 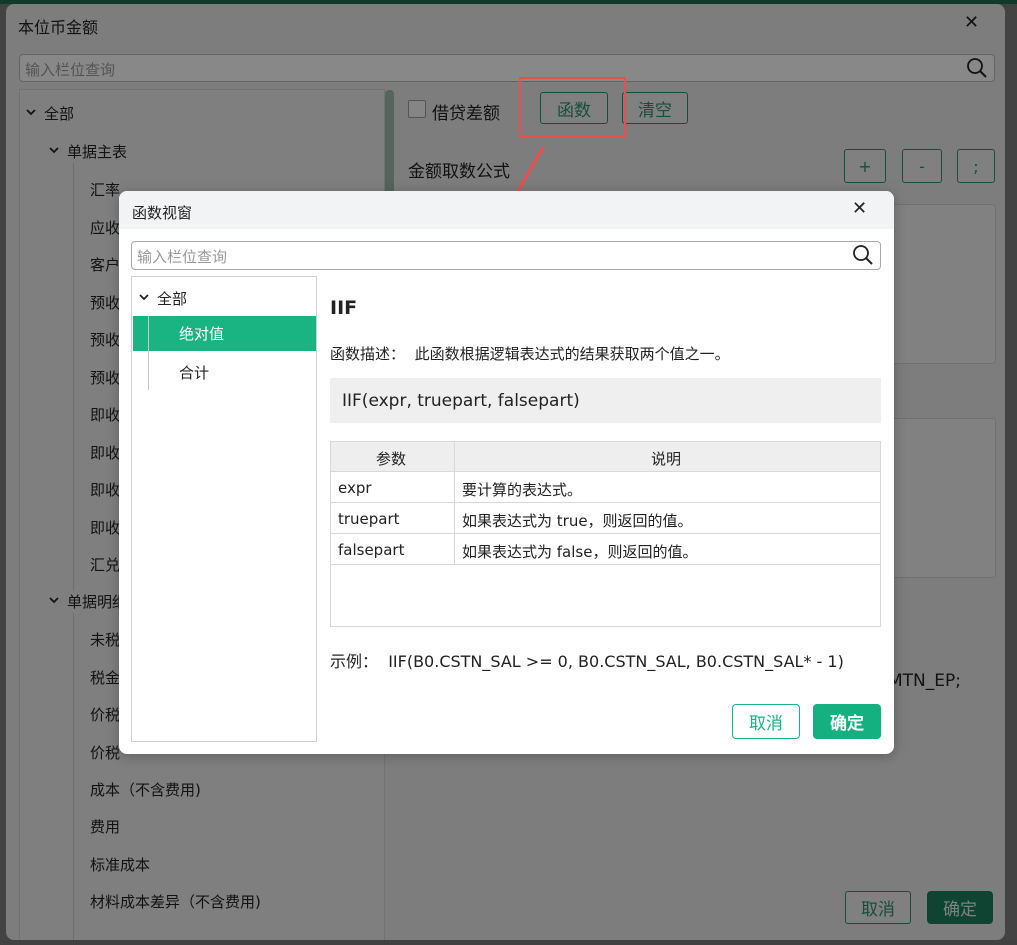 I want to click on function-tree-item-selected, so click(x=224, y=333).